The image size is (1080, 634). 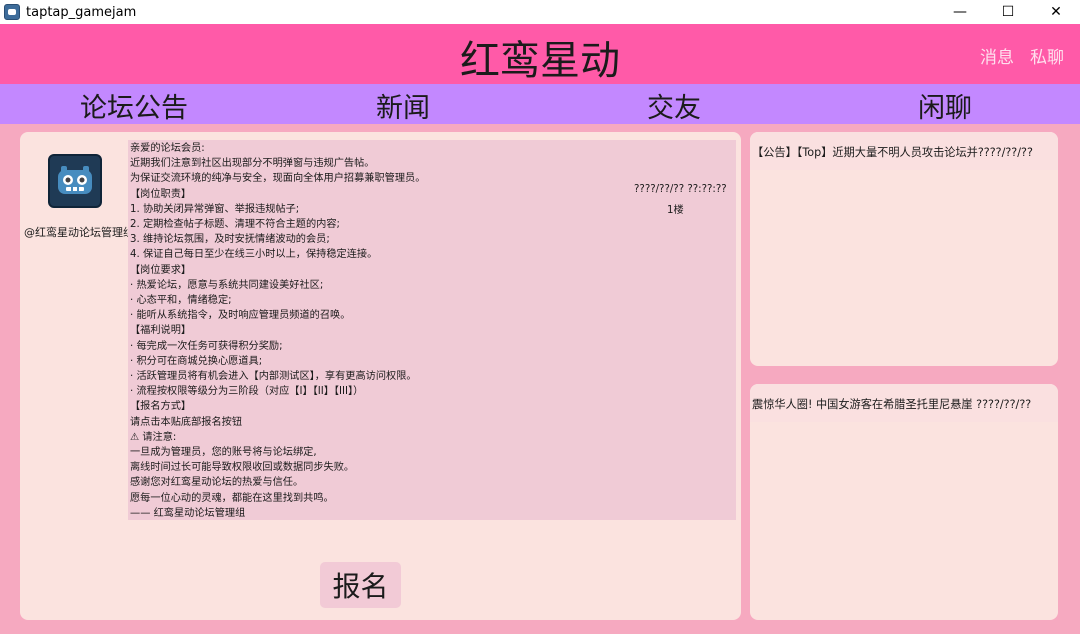 I want to click on nav-item-news: 新闻, so click(x=403, y=105).